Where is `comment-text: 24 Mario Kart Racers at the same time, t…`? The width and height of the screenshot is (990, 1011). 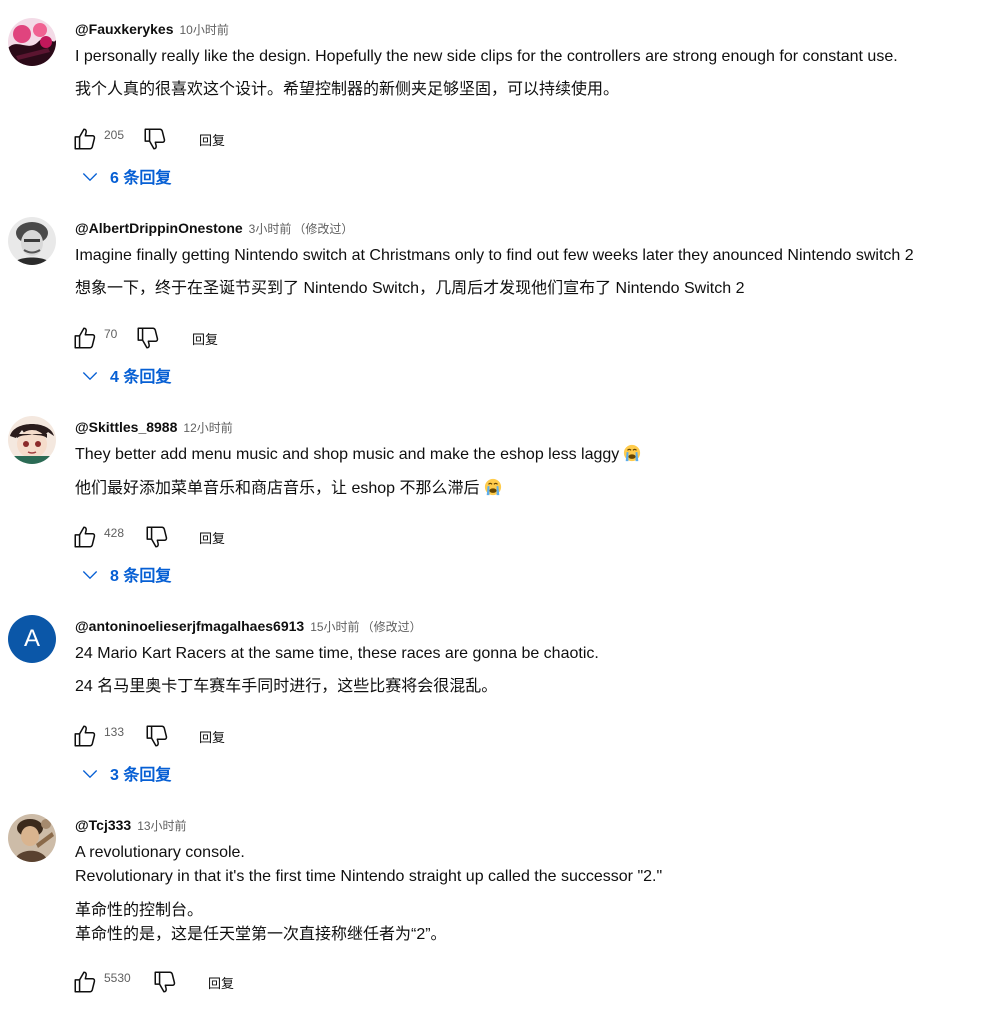 comment-text: 24 Mario Kart Racers at the same time, t… is located at coordinates (337, 653).